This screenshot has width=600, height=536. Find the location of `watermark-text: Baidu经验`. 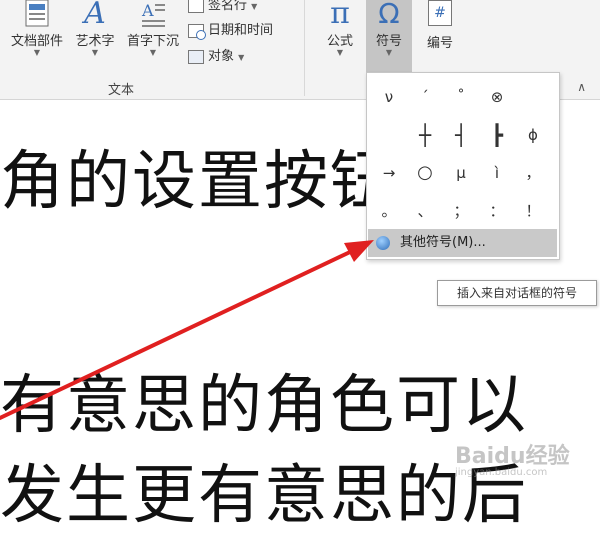

watermark-text: Baidu经验 is located at coordinates (512, 456).